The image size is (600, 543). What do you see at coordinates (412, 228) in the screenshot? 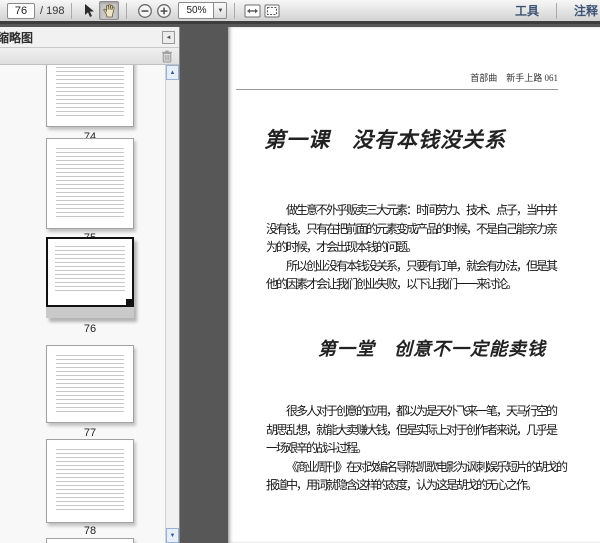
I see `body-line: 没有钱，只有在把前面的元素变成产品的时候，不是自己能亲力亲` at bounding box center [412, 228].